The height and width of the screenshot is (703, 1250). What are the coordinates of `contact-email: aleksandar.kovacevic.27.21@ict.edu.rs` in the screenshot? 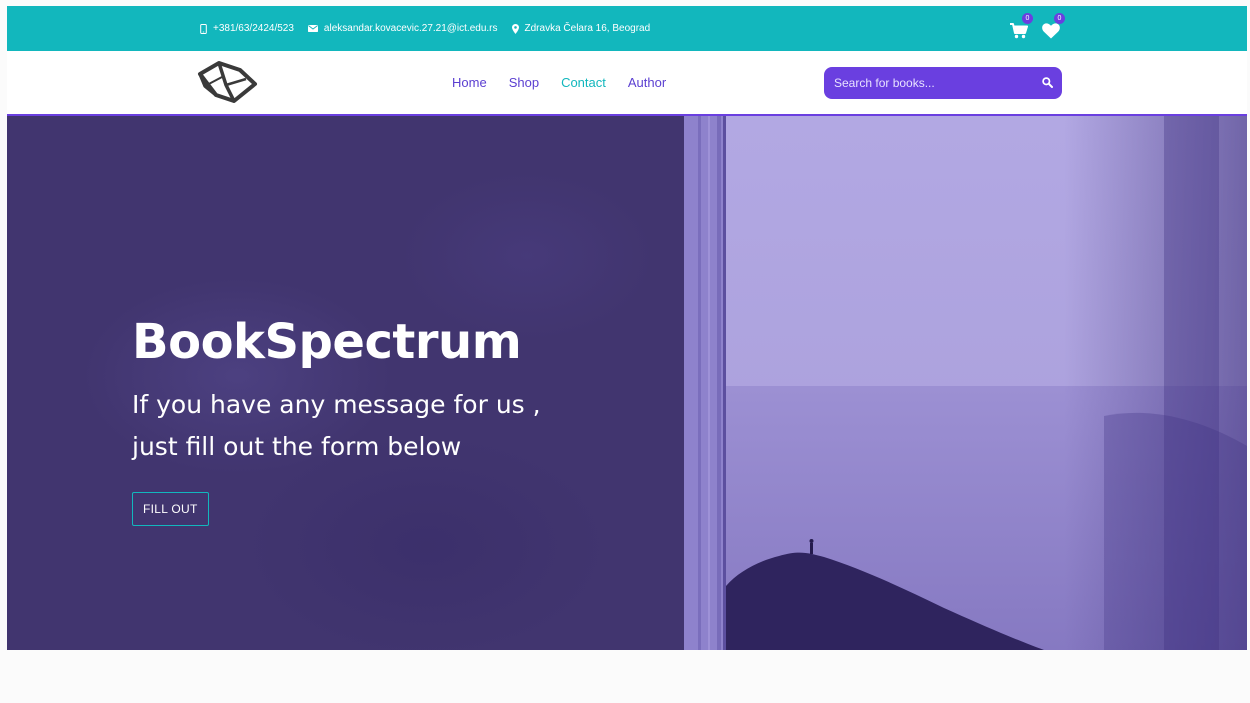 It's located at (402, 28).